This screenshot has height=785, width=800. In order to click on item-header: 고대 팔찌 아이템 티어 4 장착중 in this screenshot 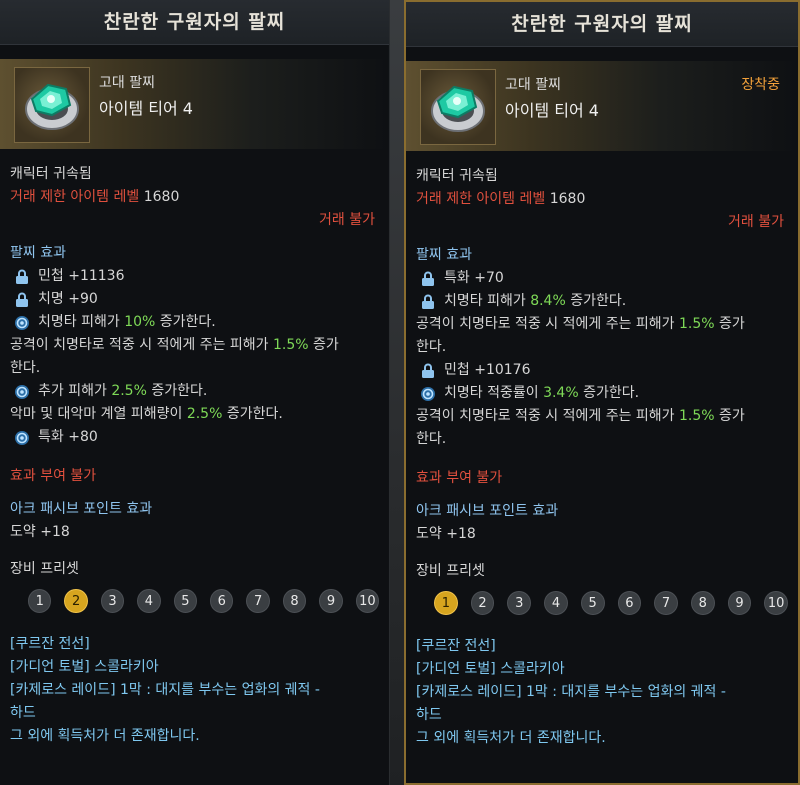, I will do `click(602, 106)`.